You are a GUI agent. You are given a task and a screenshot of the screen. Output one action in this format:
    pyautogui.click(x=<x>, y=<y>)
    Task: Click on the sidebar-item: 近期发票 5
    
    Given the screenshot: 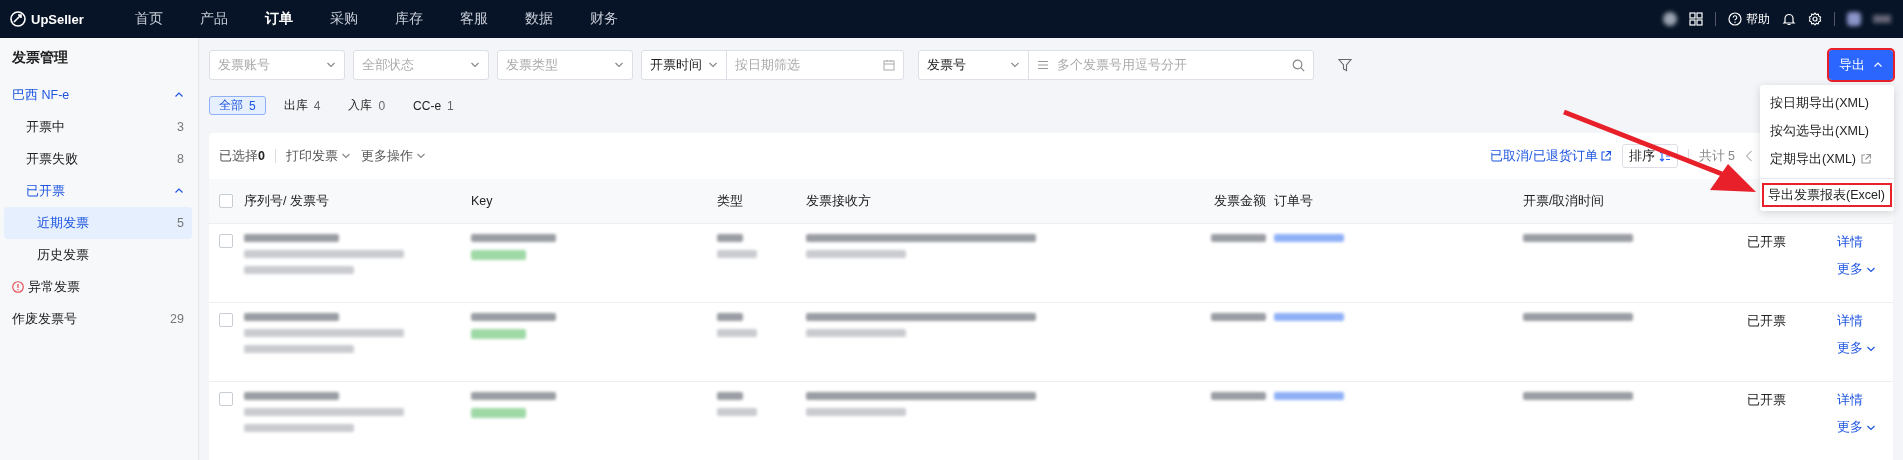 What is the action you would take?
    pyautogui.click(x=98, y=223)
    